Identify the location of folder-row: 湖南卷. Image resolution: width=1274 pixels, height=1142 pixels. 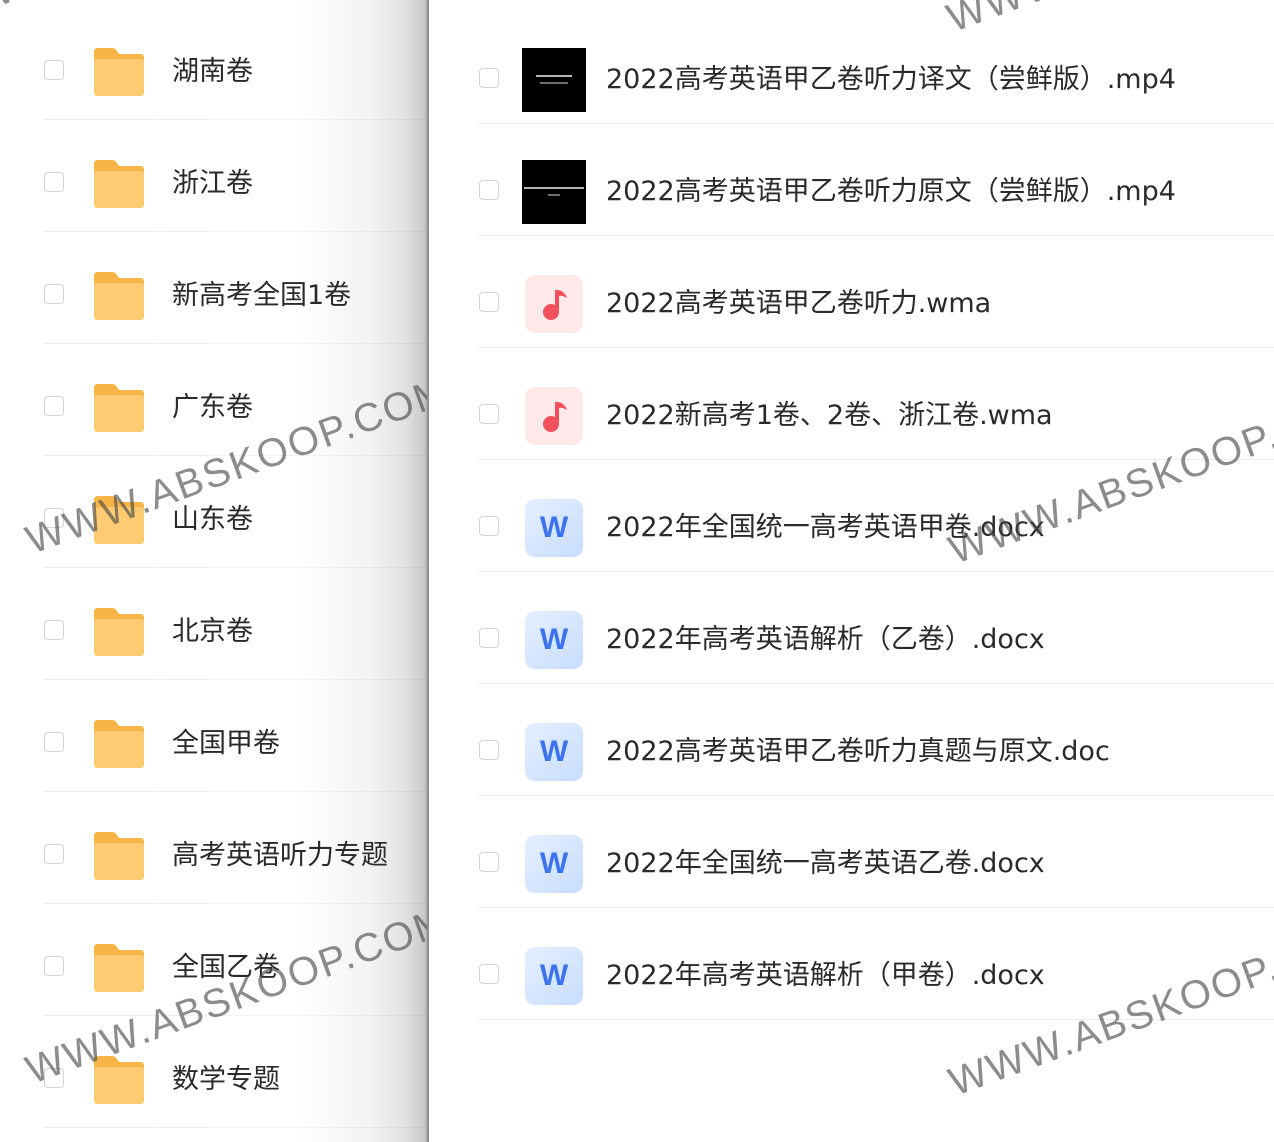
(214, 64).